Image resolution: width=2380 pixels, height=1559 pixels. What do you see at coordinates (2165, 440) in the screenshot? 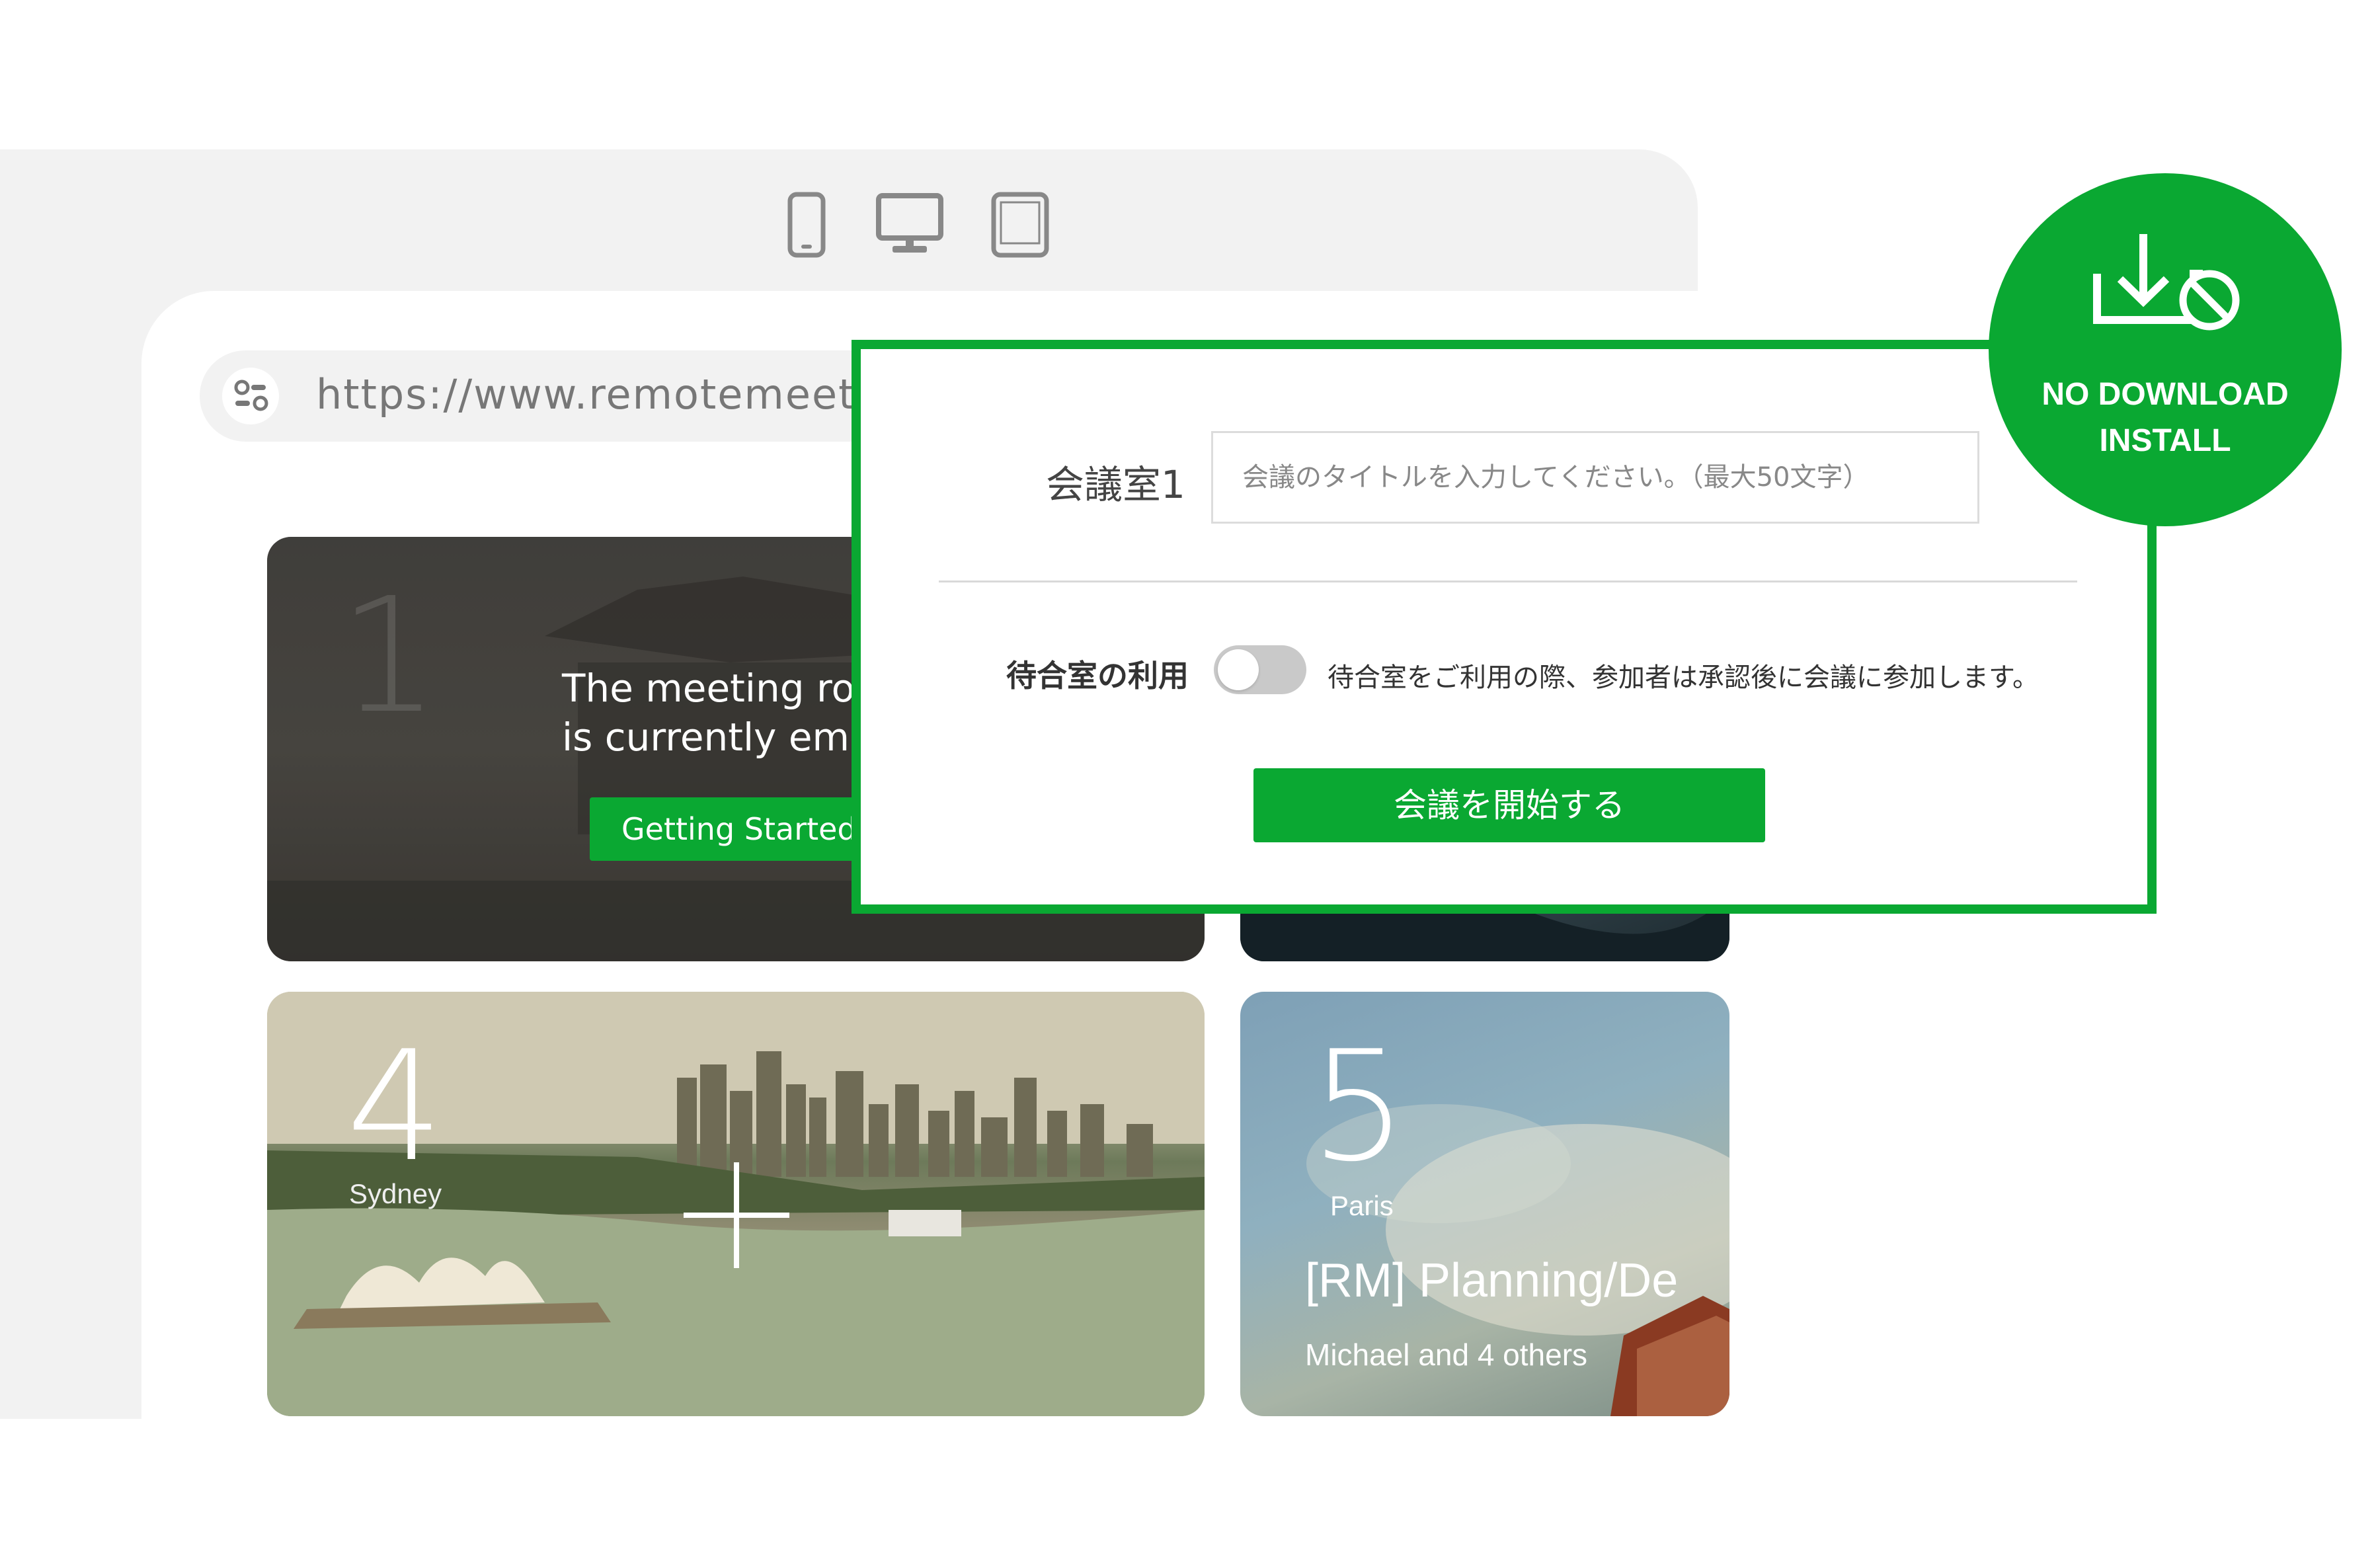
I see `badge-line2: INSTALL` at bounding box center [2165, 440].